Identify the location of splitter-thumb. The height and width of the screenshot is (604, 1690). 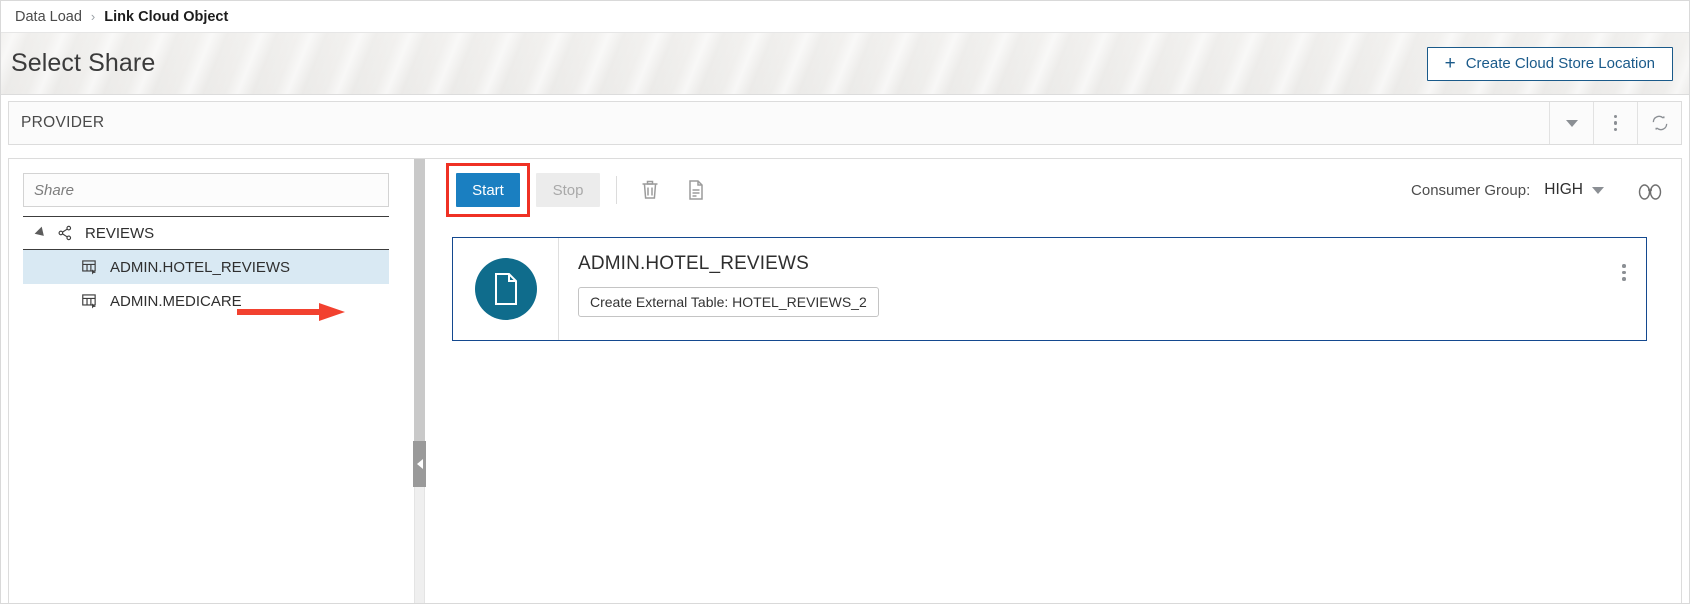
(419, 300).